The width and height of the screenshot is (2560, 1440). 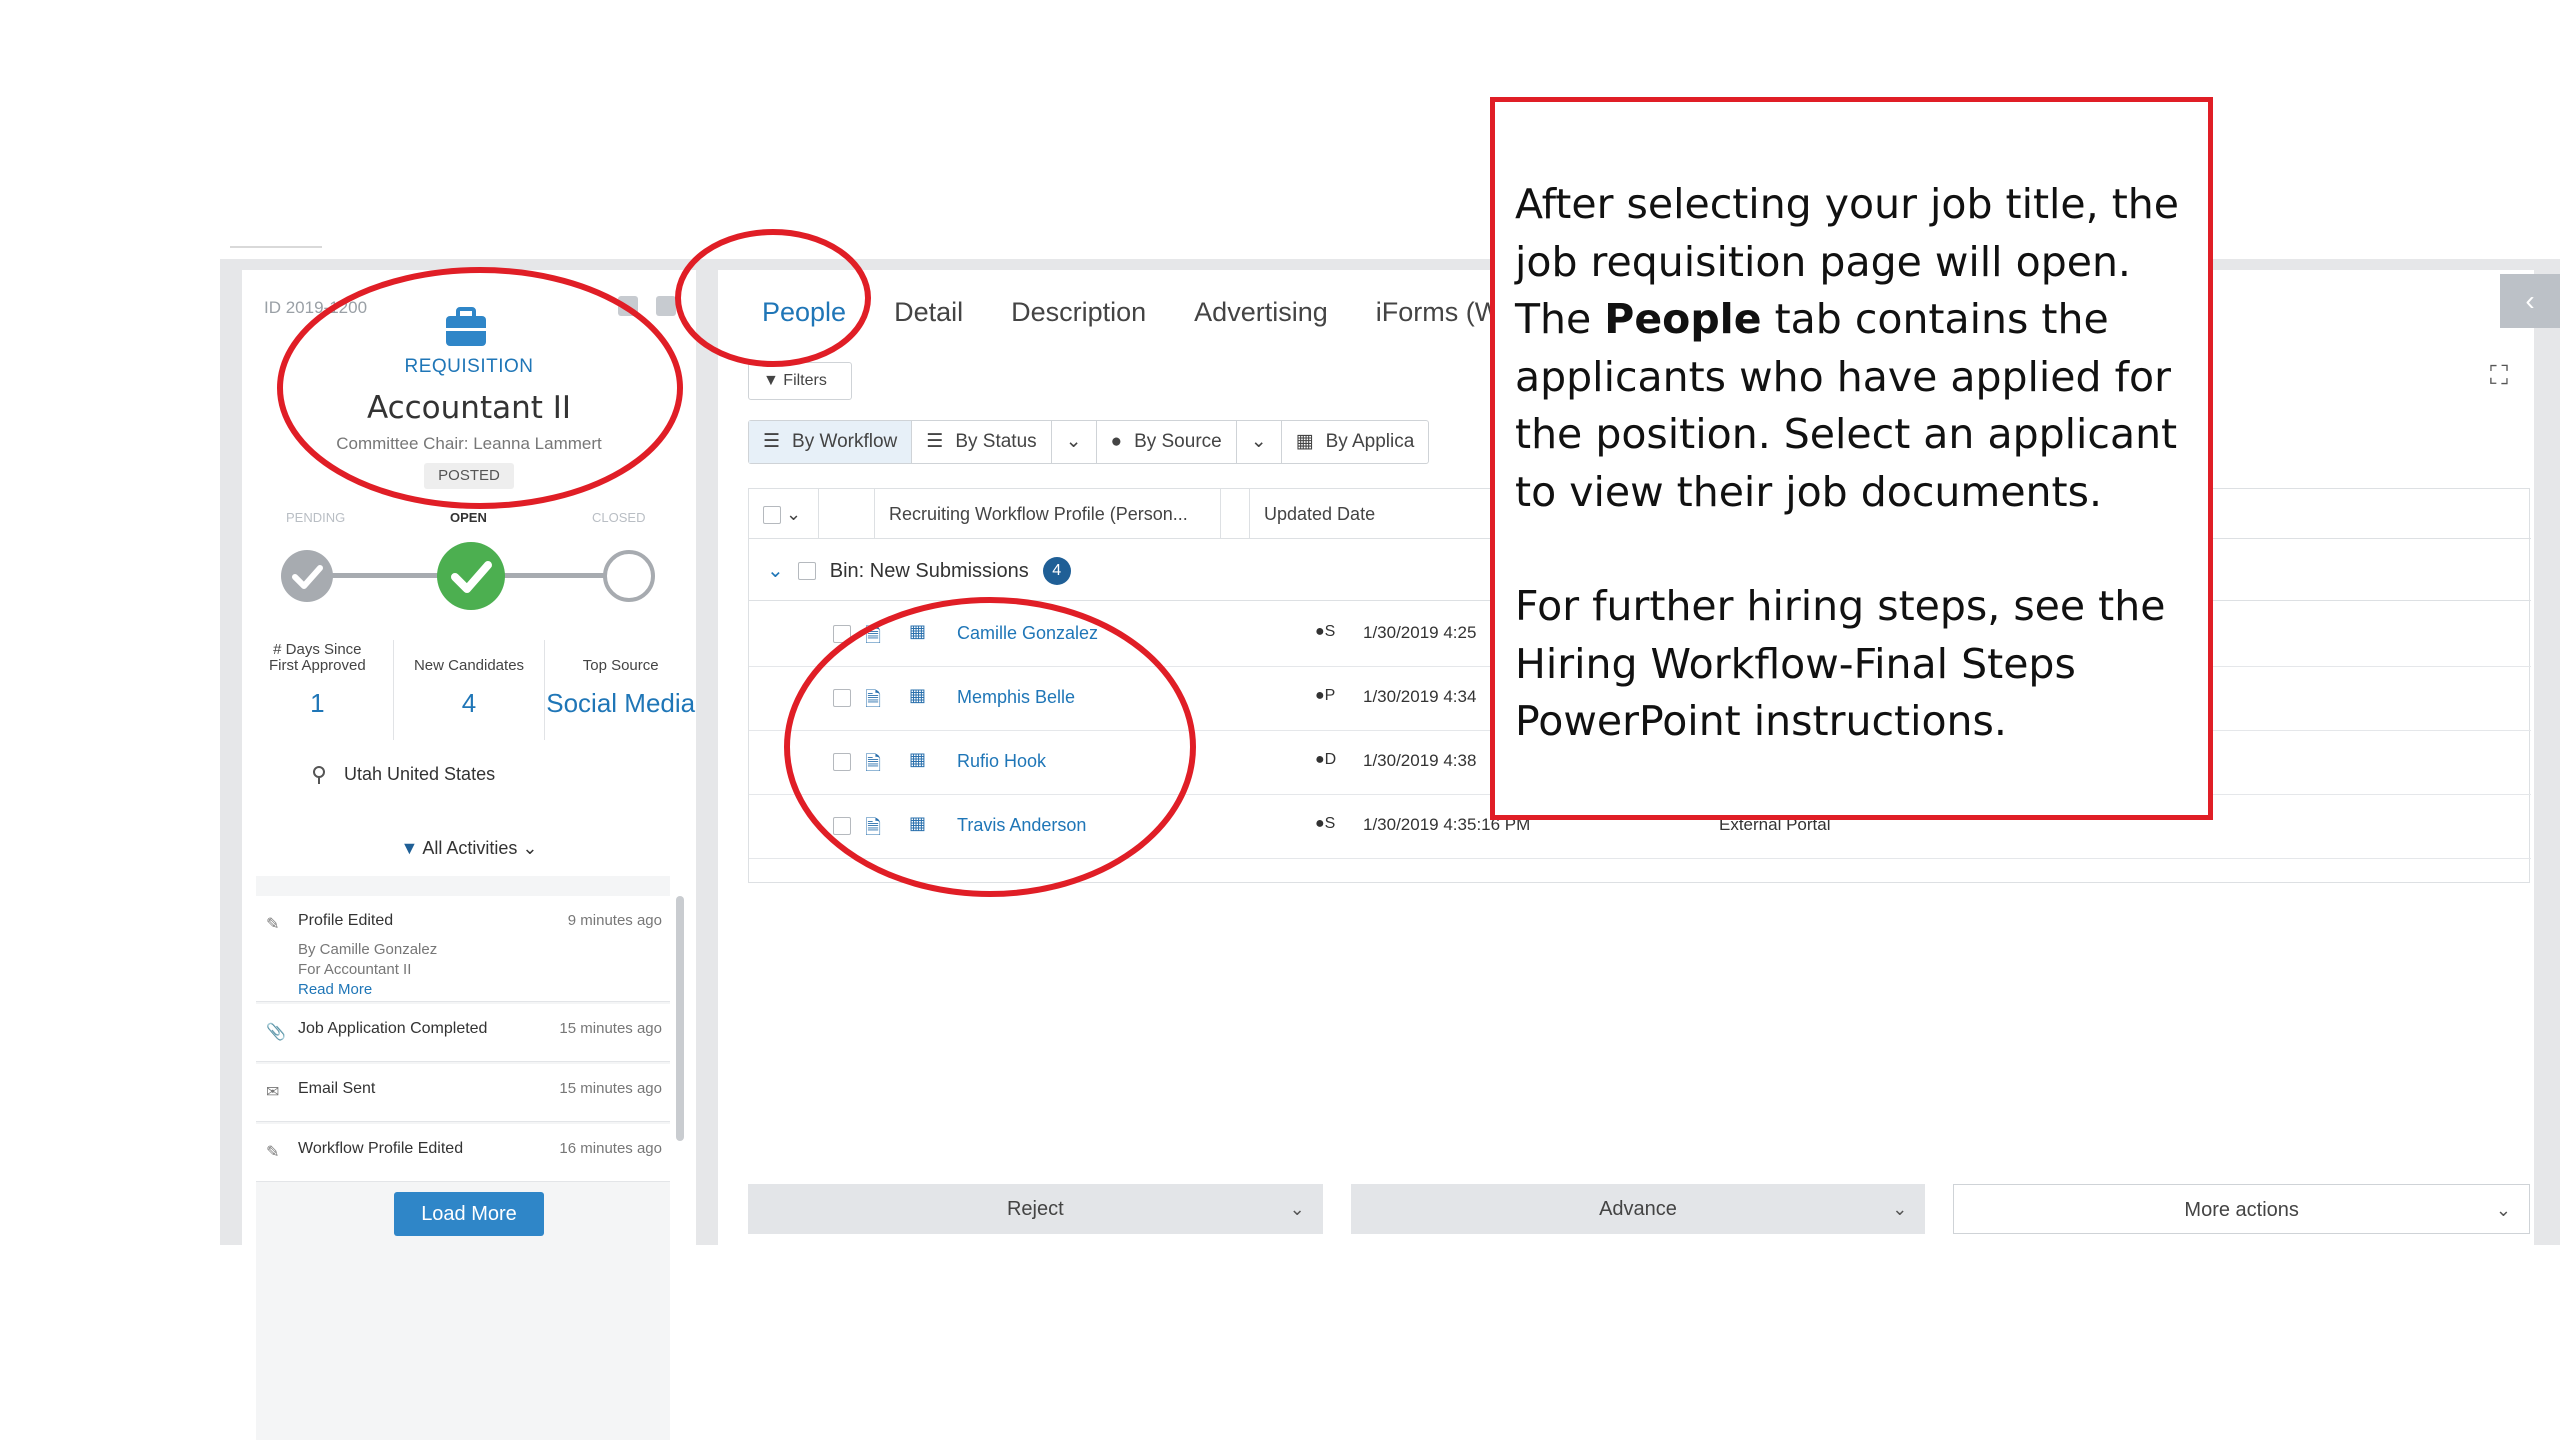 I want to click on feed-item-for: For Accountant II, so click(x=355, y=969).